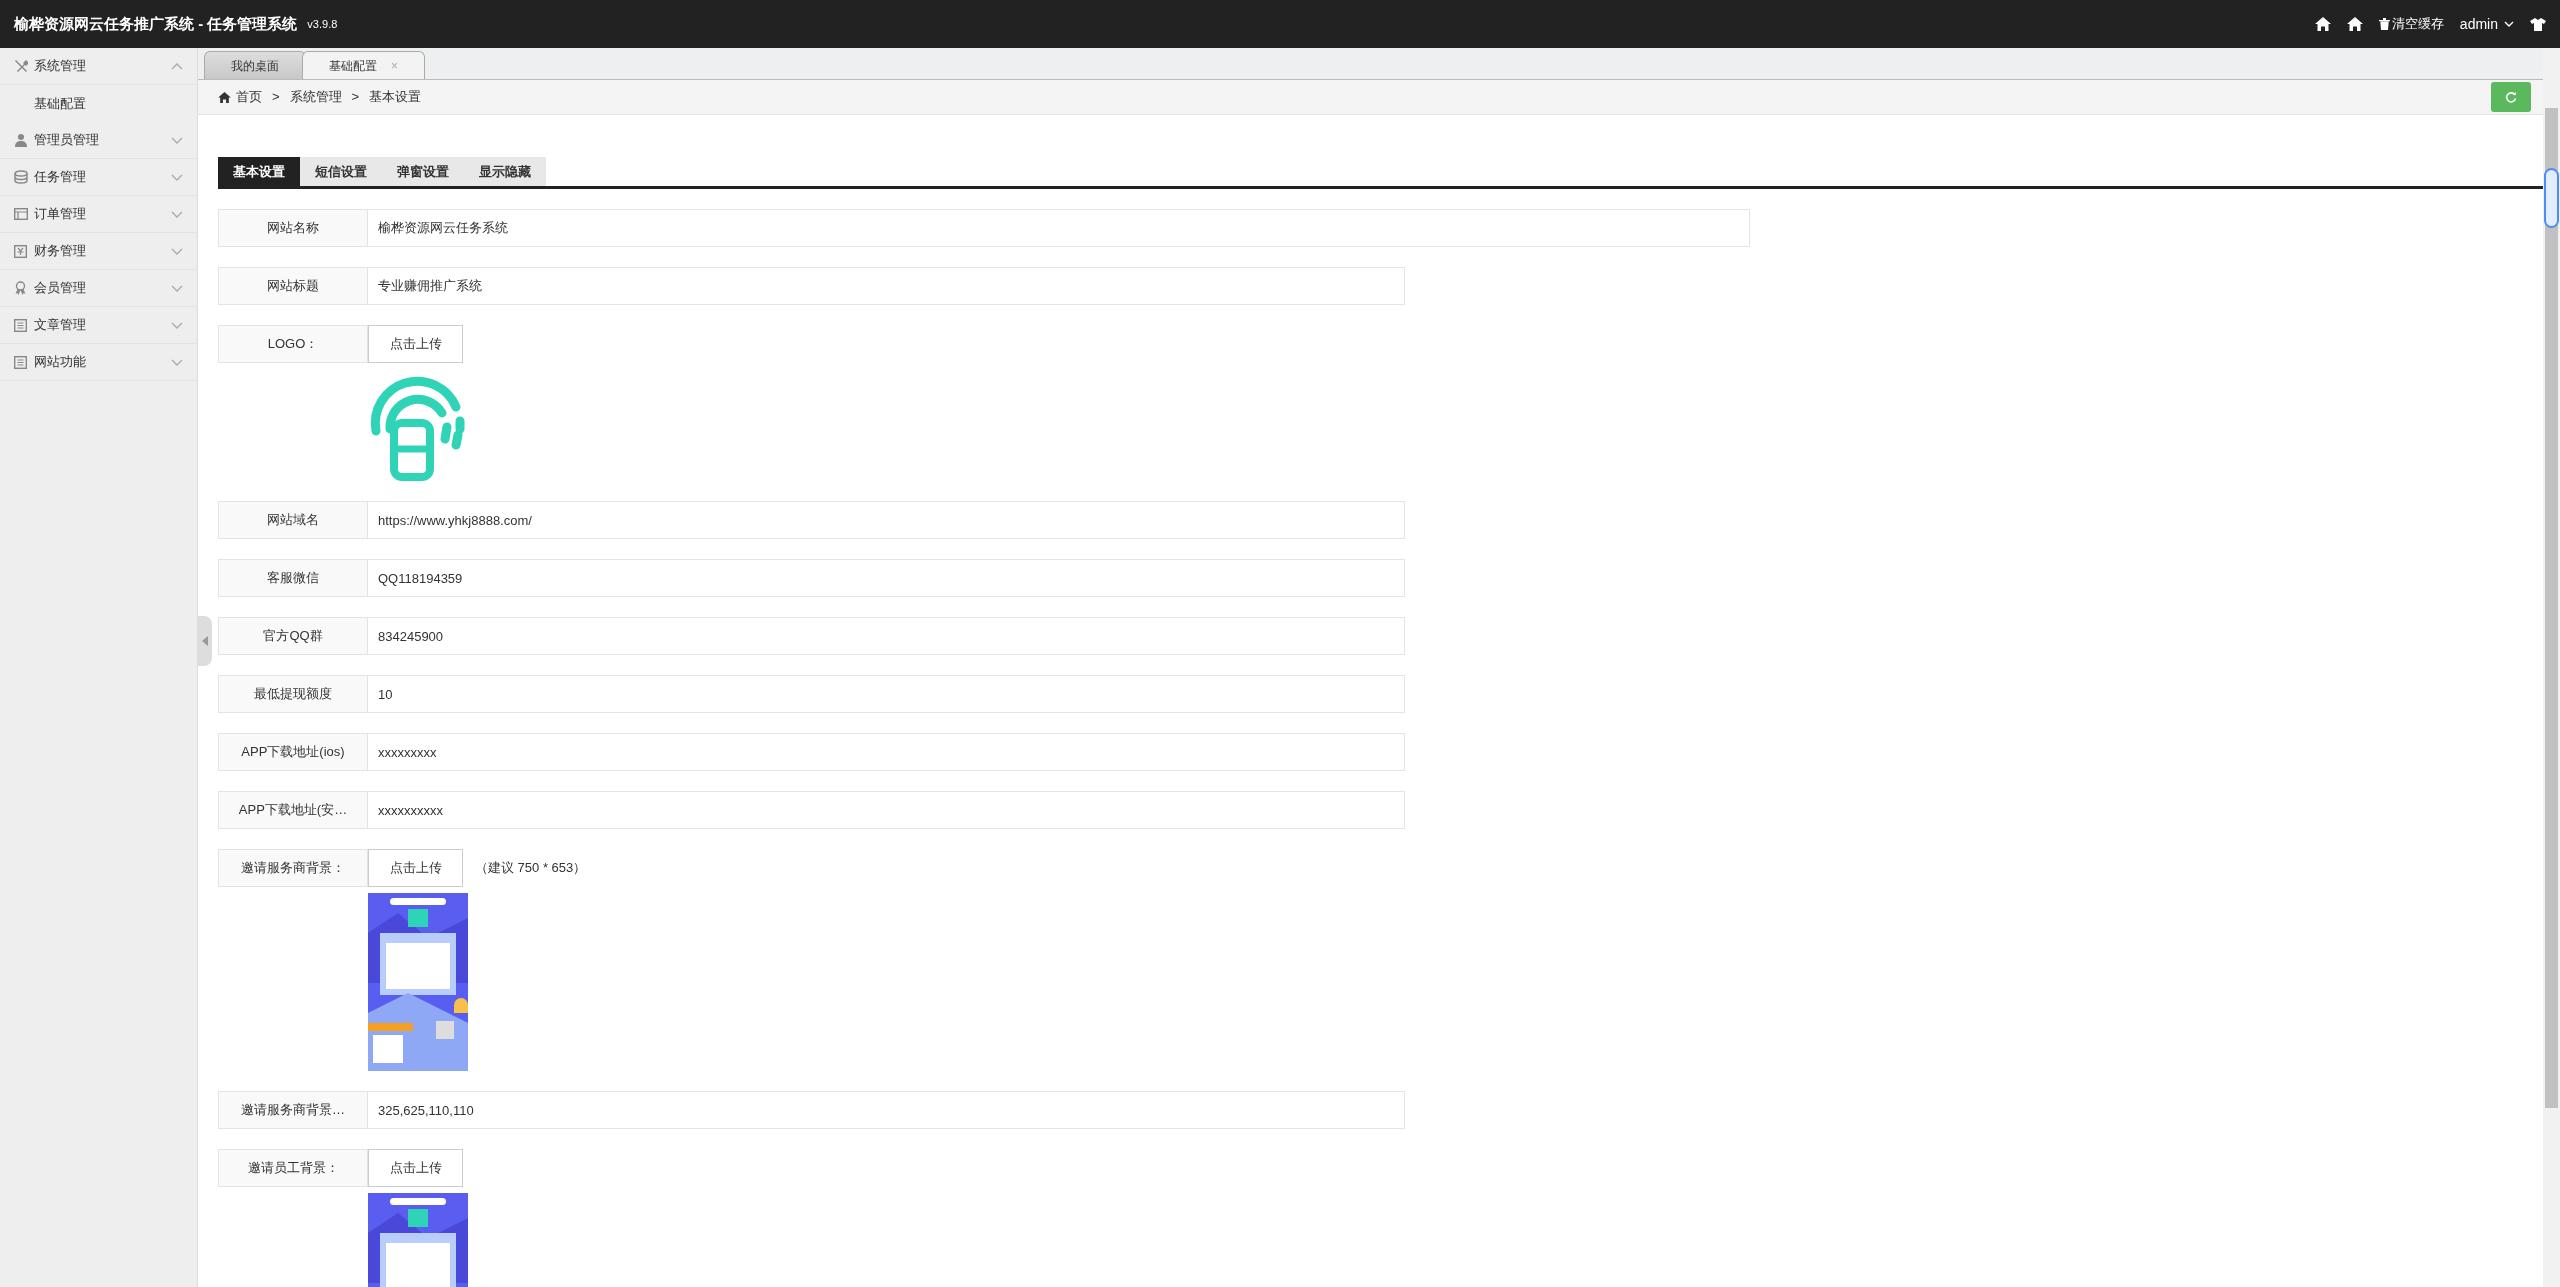  I want to click on input-field: 10, so click(886, 694).